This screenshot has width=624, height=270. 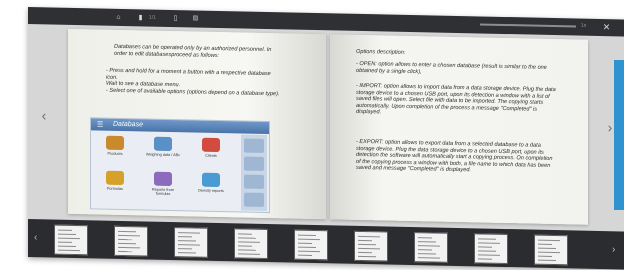 I want to click on db-tile-reports-formulas: Reports from formulas, so click(x=163, y=183).